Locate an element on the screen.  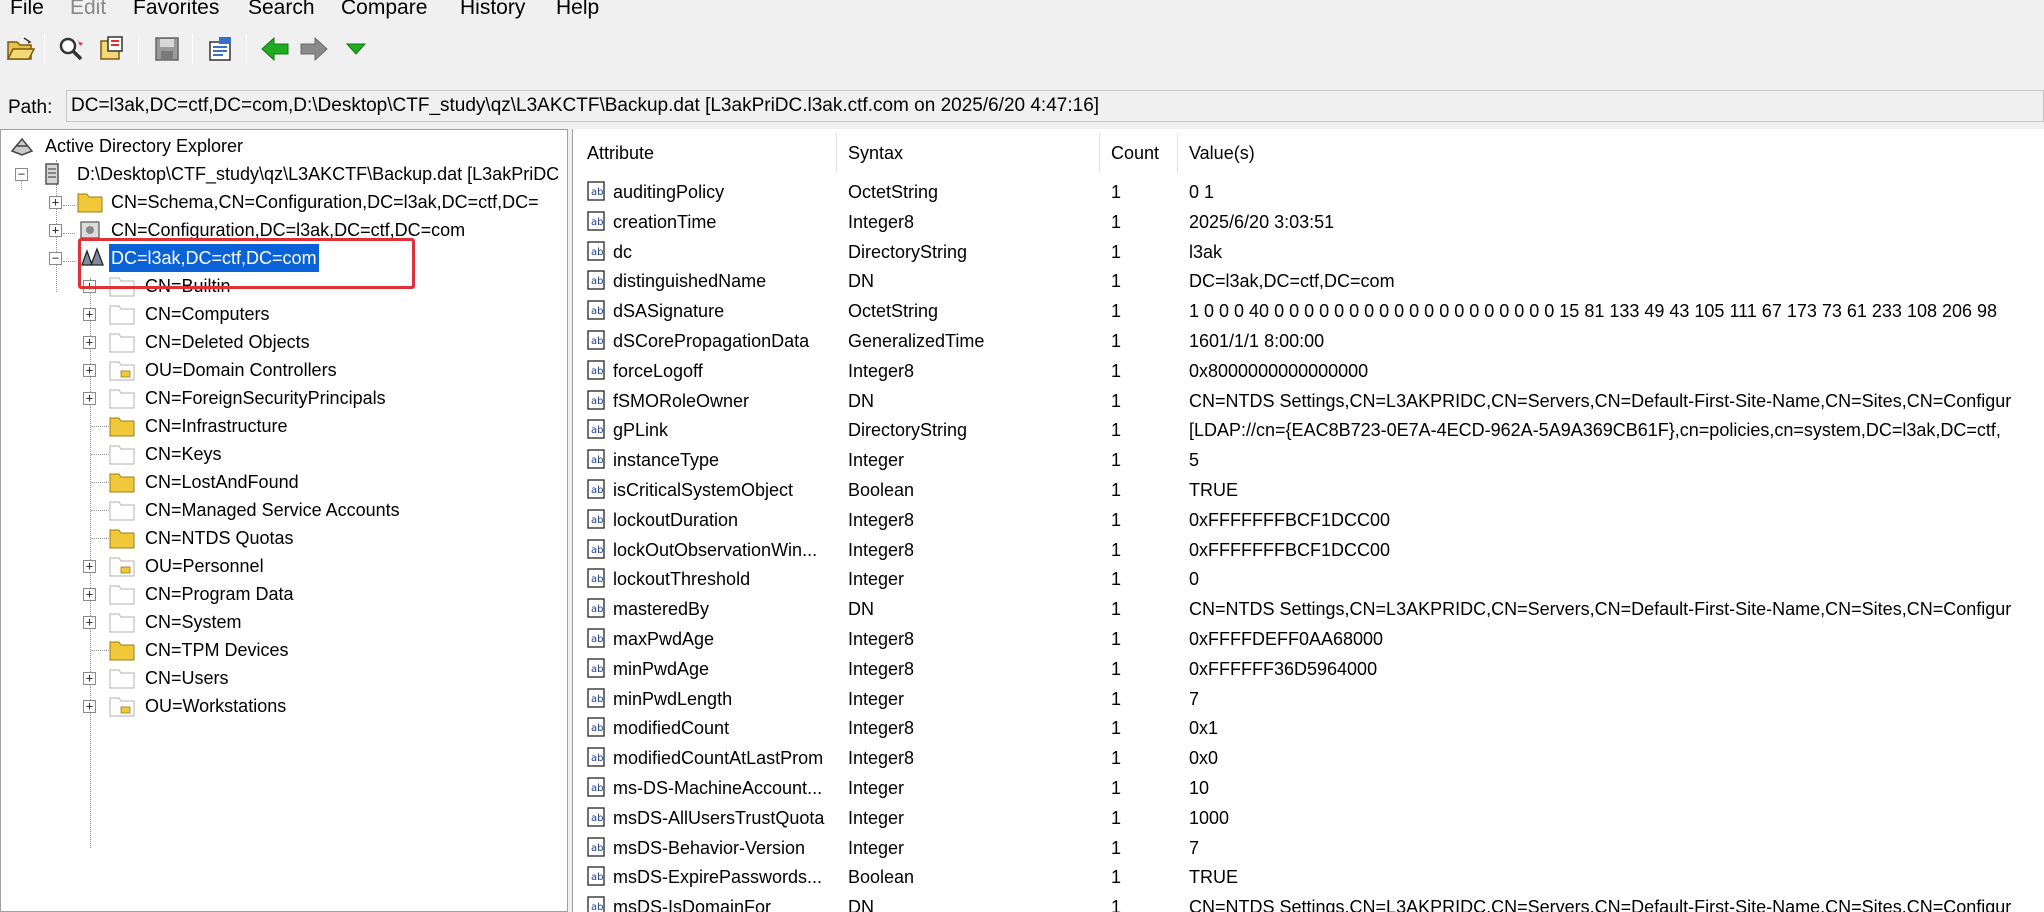
attribute-value: 0 1 is located at coordinates (1202, 192).